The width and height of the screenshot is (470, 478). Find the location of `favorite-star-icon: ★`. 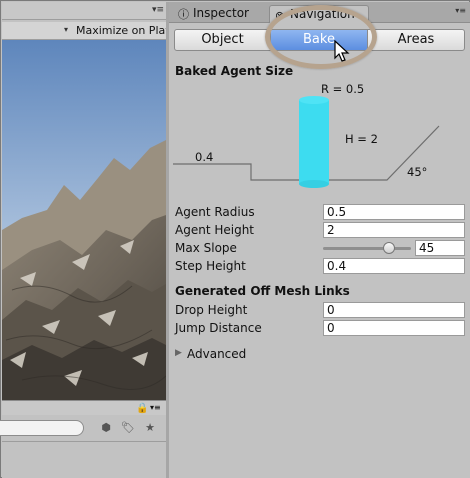

favorite-star-icon: ★ is located at coordinates (150, 428).